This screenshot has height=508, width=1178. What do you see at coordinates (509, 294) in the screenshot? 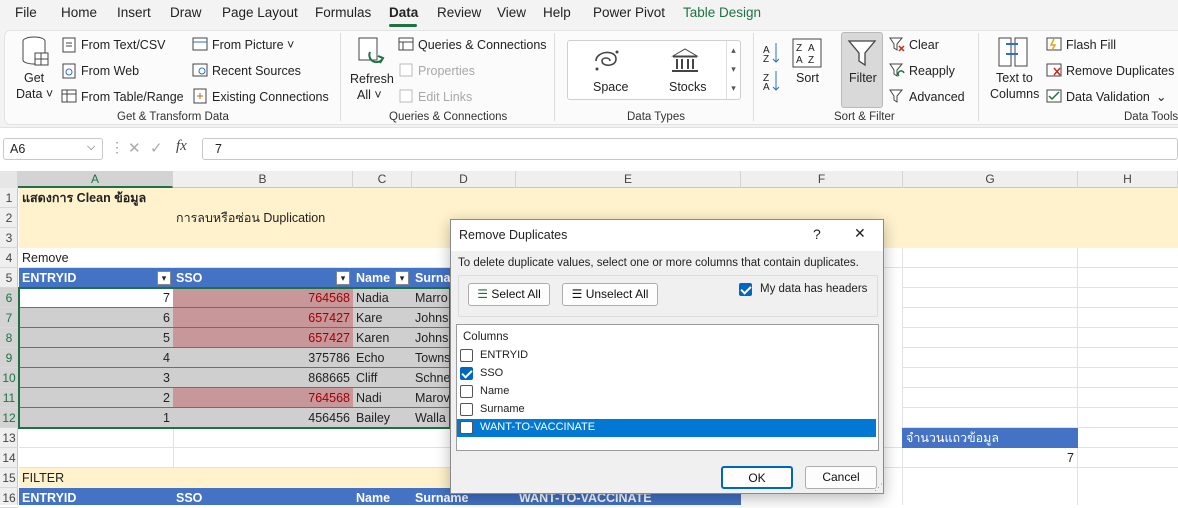
I see `select-all-button: ☰ Select All` at bounding box center [509, 294].